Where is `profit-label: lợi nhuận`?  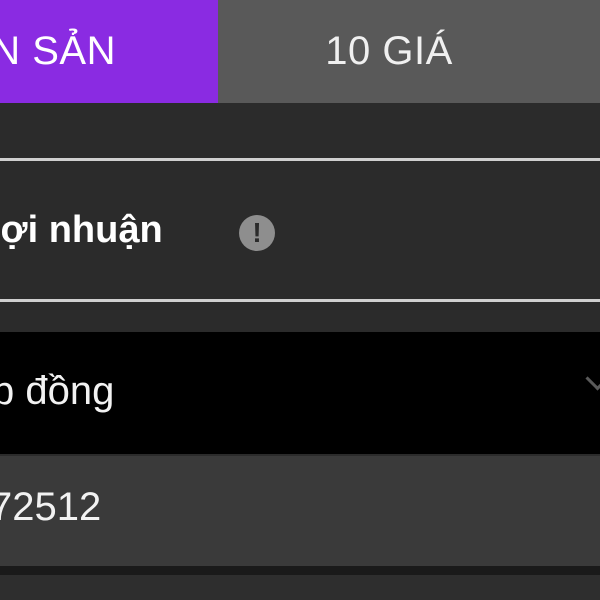
profit-label: lợi nhuận is located at coordinates (81, 230).